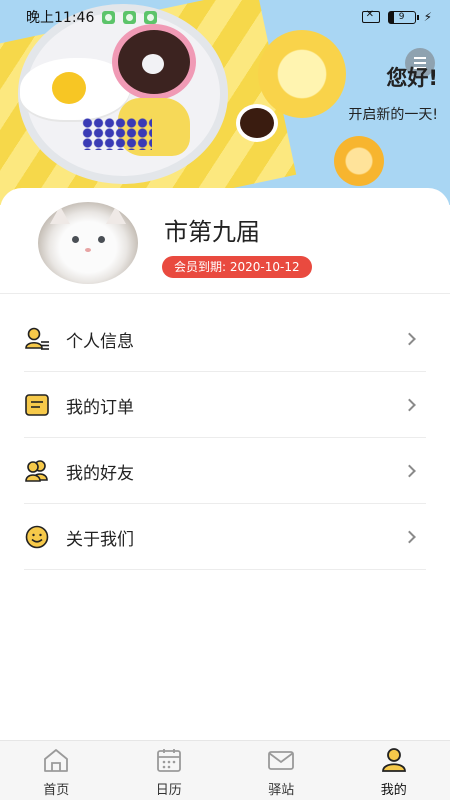 Image resolution: width=450 pixels, height=800 pixels. I want to click on menu-item-label: 我的订单, so click(100, 407).